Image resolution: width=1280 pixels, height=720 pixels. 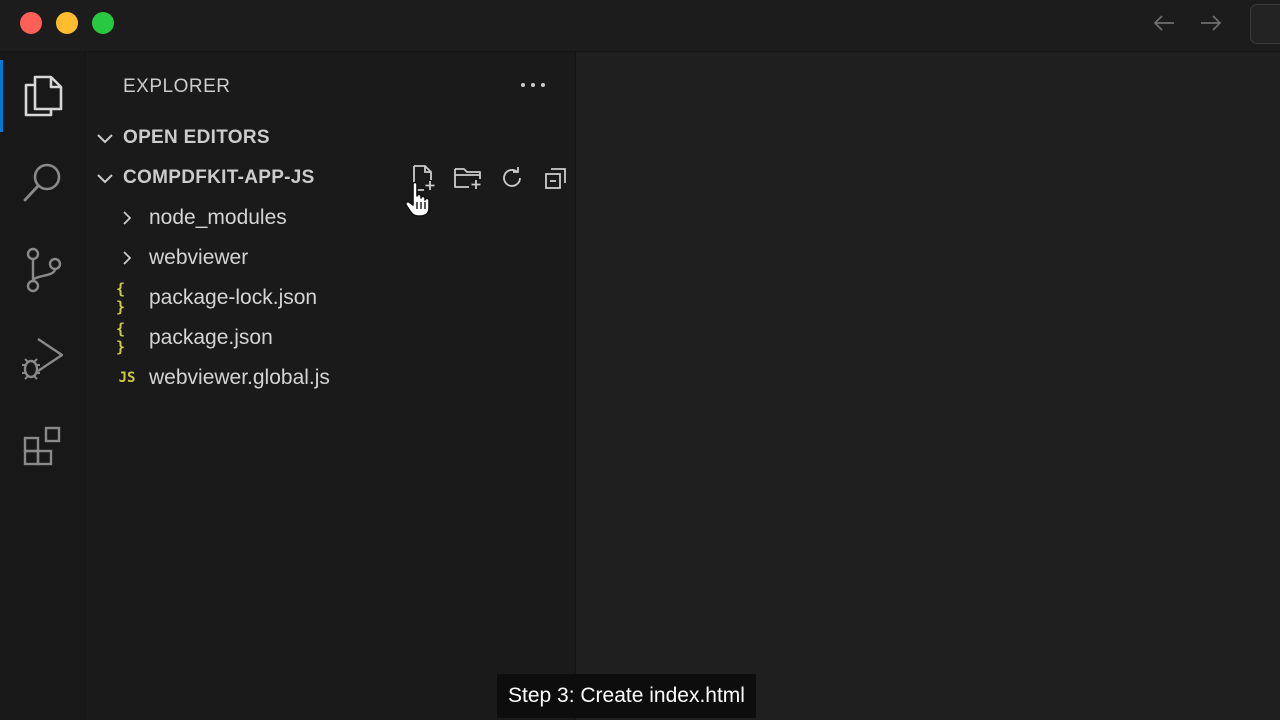 I want to click on explorer-title: EXPLORER, so click(x=177, y=86).